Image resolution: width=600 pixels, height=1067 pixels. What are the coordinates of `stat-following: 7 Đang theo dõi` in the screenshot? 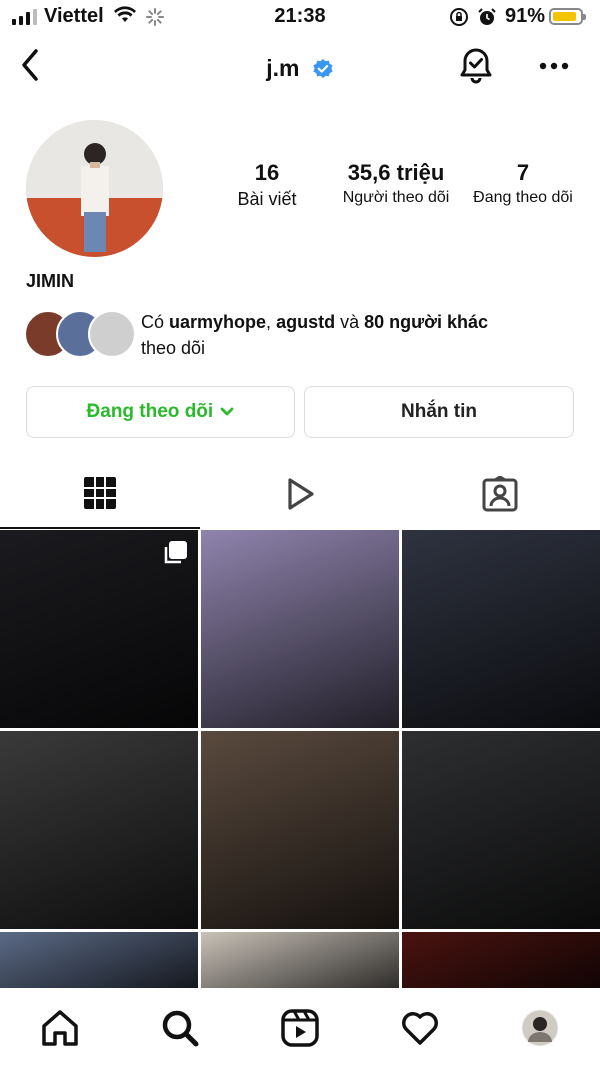 It's located at (523, 183).